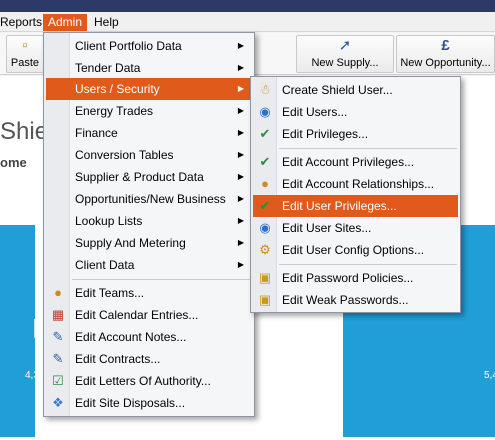 The image size is (495, 440). Describe the element at coordinates (58, 380) in the screenshot. I see `checklist-icon: ☑` at that location.